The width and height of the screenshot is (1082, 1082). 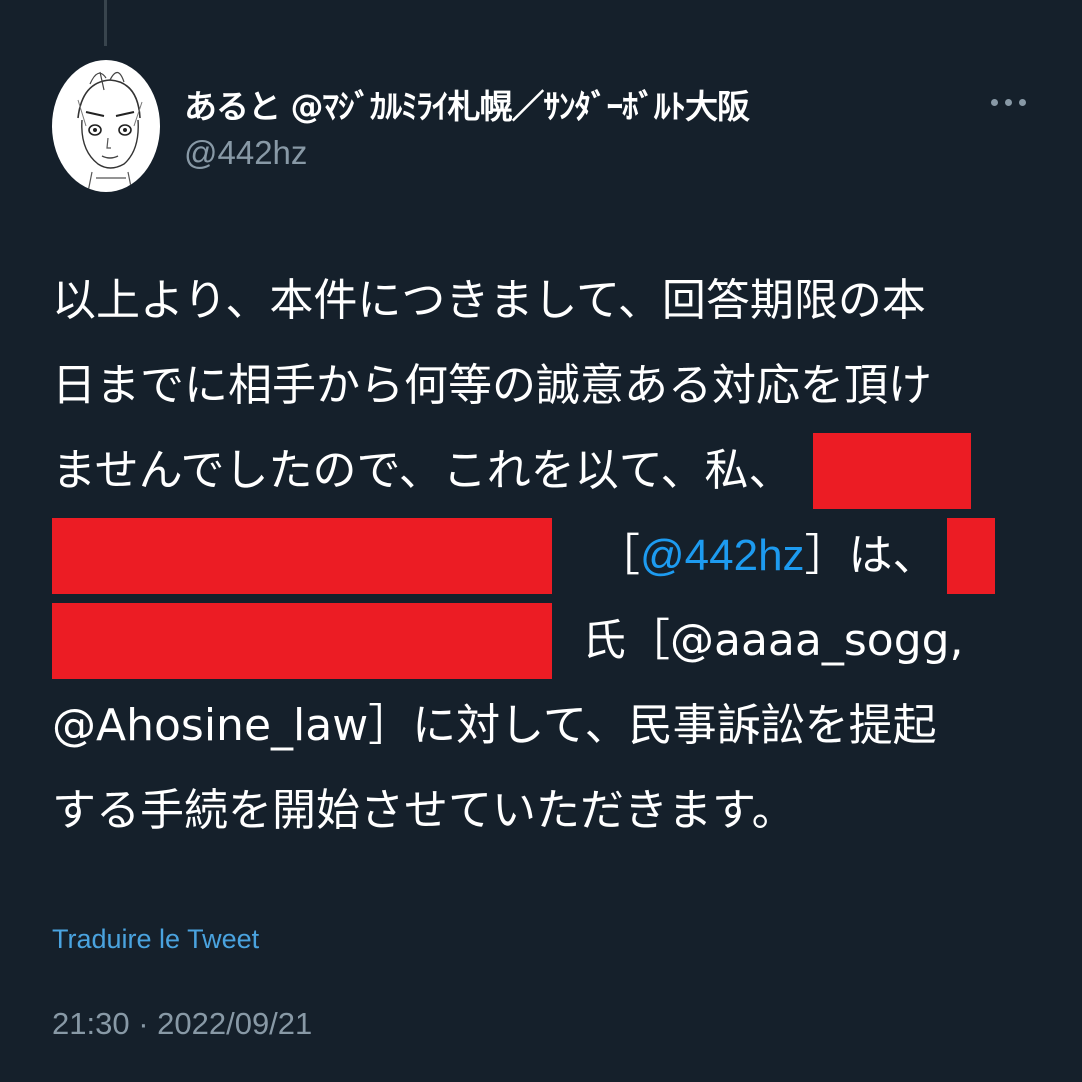 I want to click on tweet-line-text: 以上より、本件につきまして、回答期限の本, so click(x=489, y=300).